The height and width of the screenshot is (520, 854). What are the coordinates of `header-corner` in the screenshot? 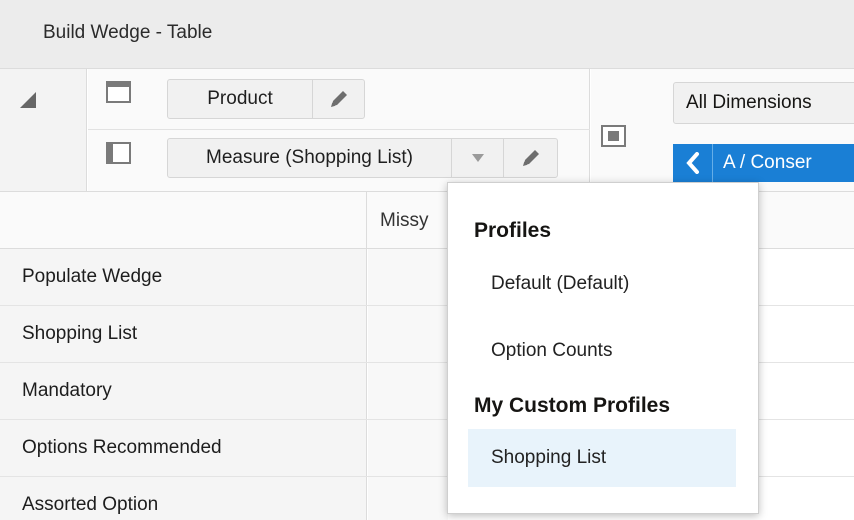 It's located at (183, 220).